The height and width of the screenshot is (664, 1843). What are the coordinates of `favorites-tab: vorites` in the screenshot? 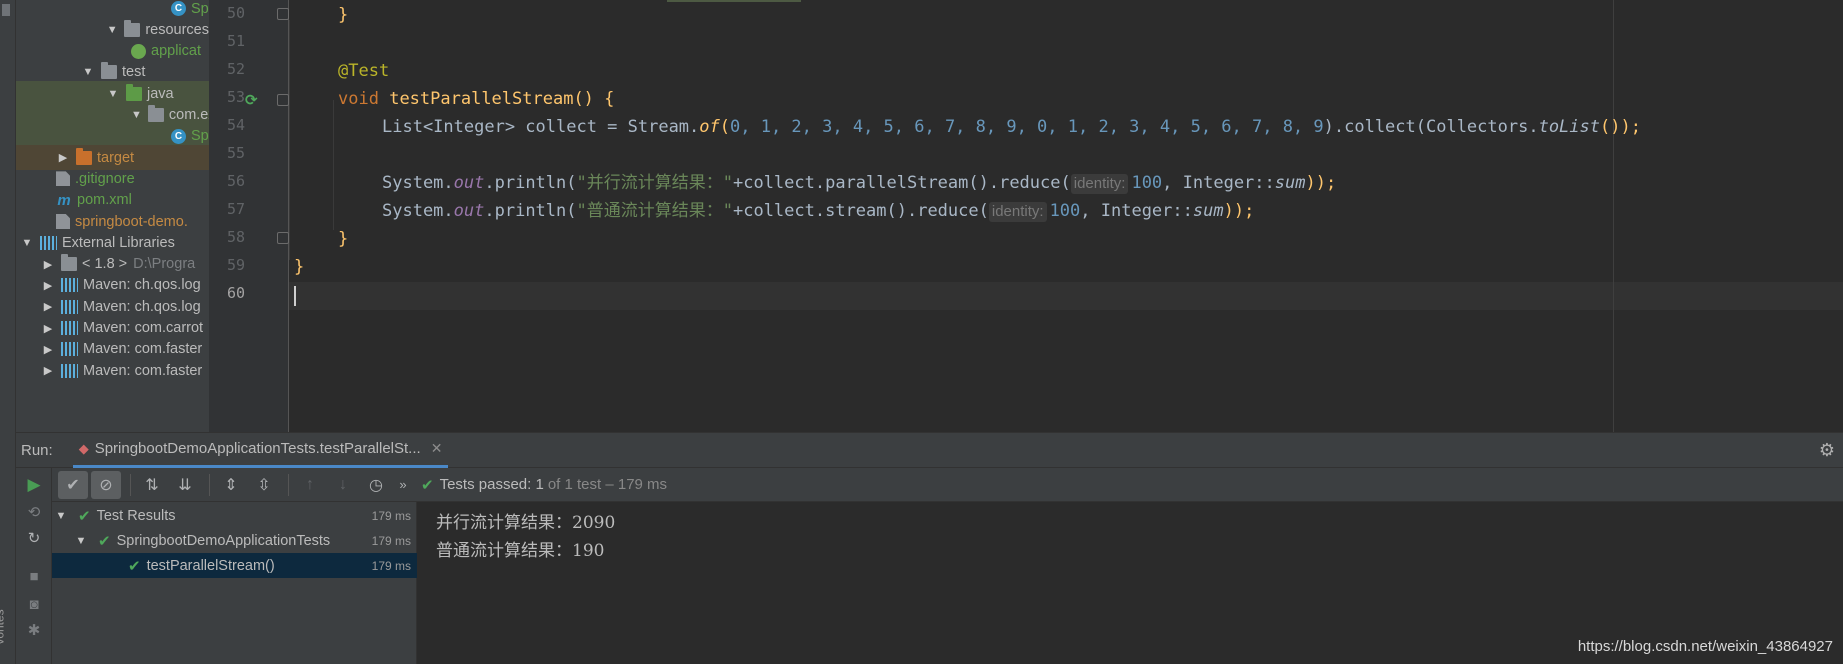 It's located at (3, 626).